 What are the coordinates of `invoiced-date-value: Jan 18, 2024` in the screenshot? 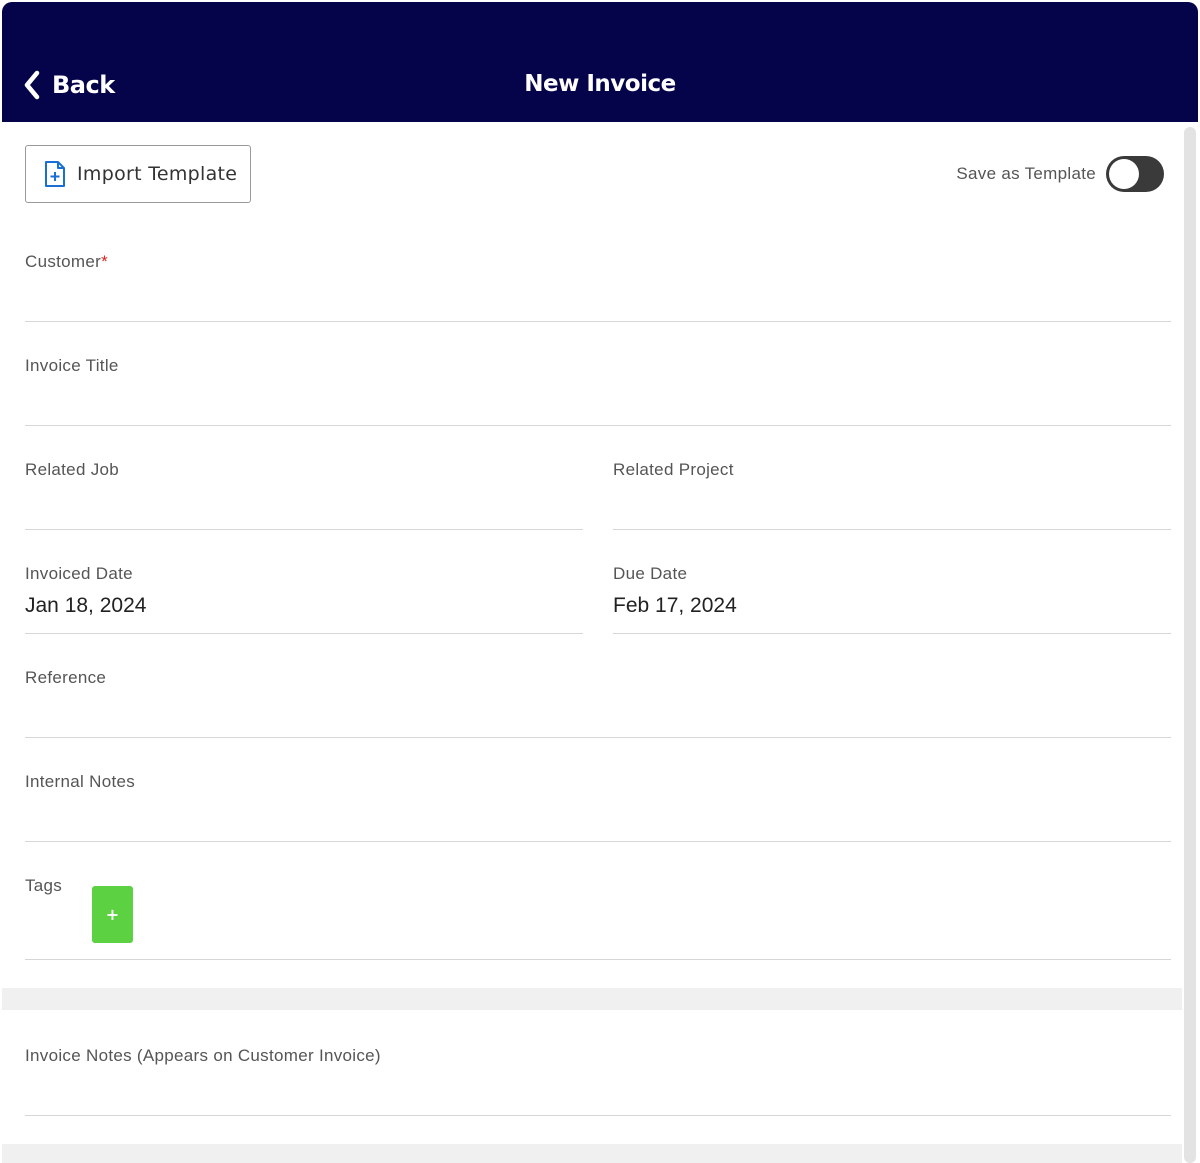 It's located at (86, 605).